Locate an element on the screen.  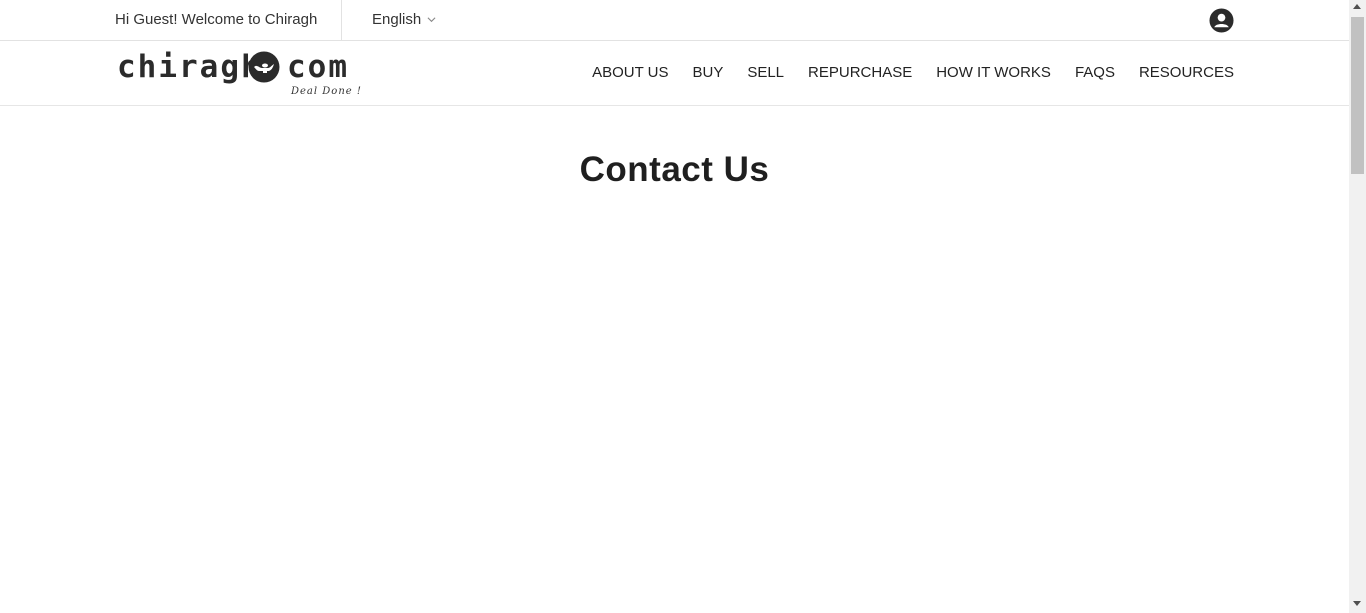
language-label: English is located at coordinates (397, 19).